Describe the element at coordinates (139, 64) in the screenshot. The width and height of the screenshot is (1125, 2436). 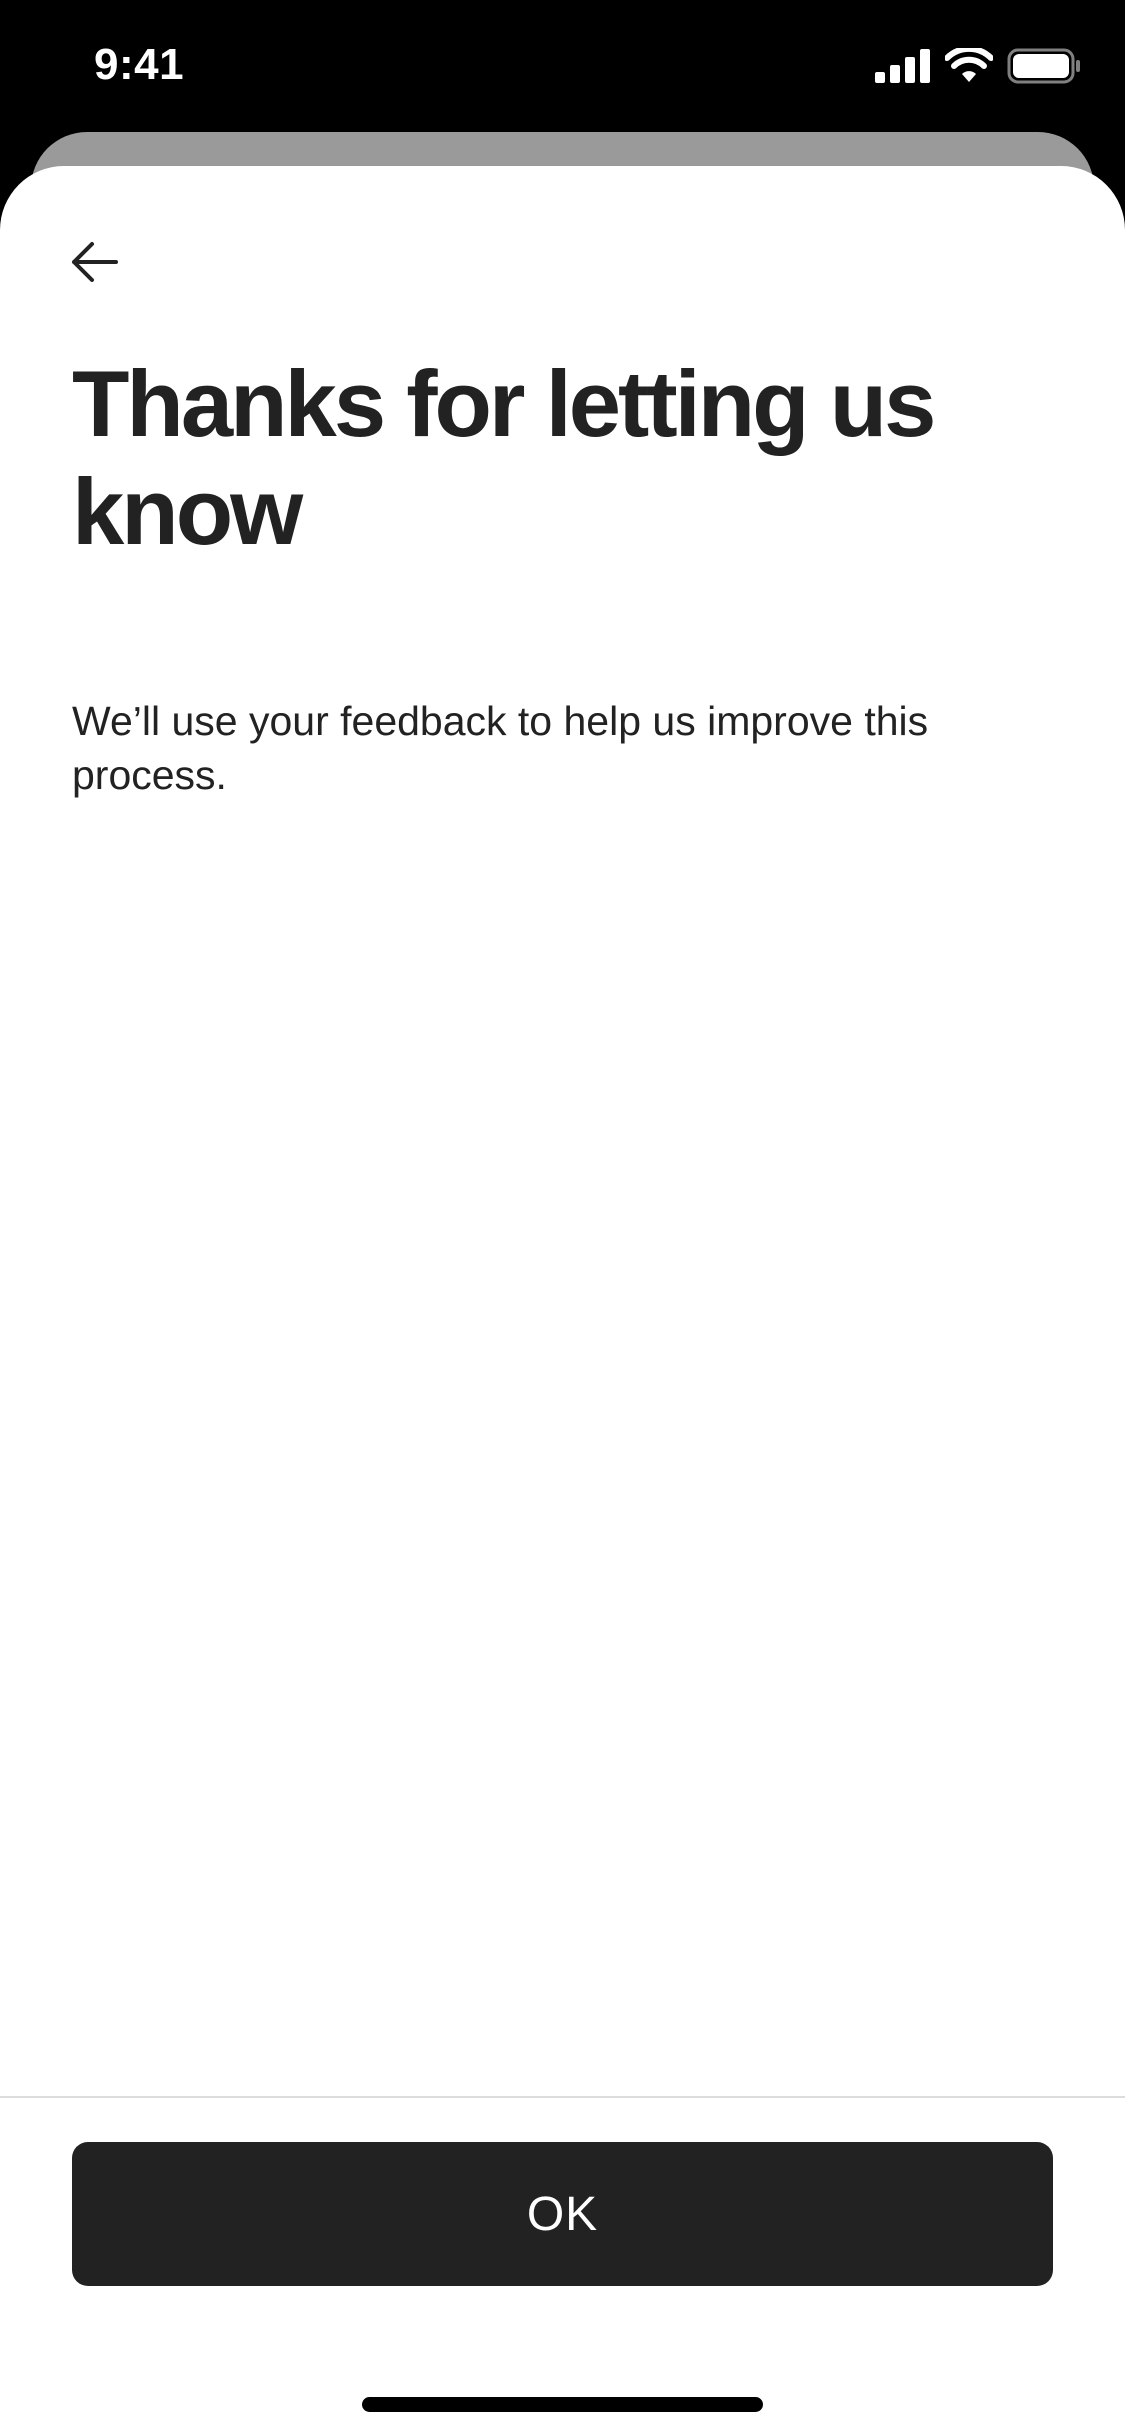
I see `status-time: 9:41` at that location.